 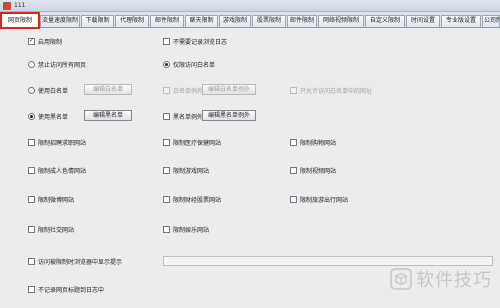 What do you see at coordinates (229, 115) in the screenshot?
I see `edit-blacklist-exception-button: 编辑黑名单例外` at bounding box center [229, 115].